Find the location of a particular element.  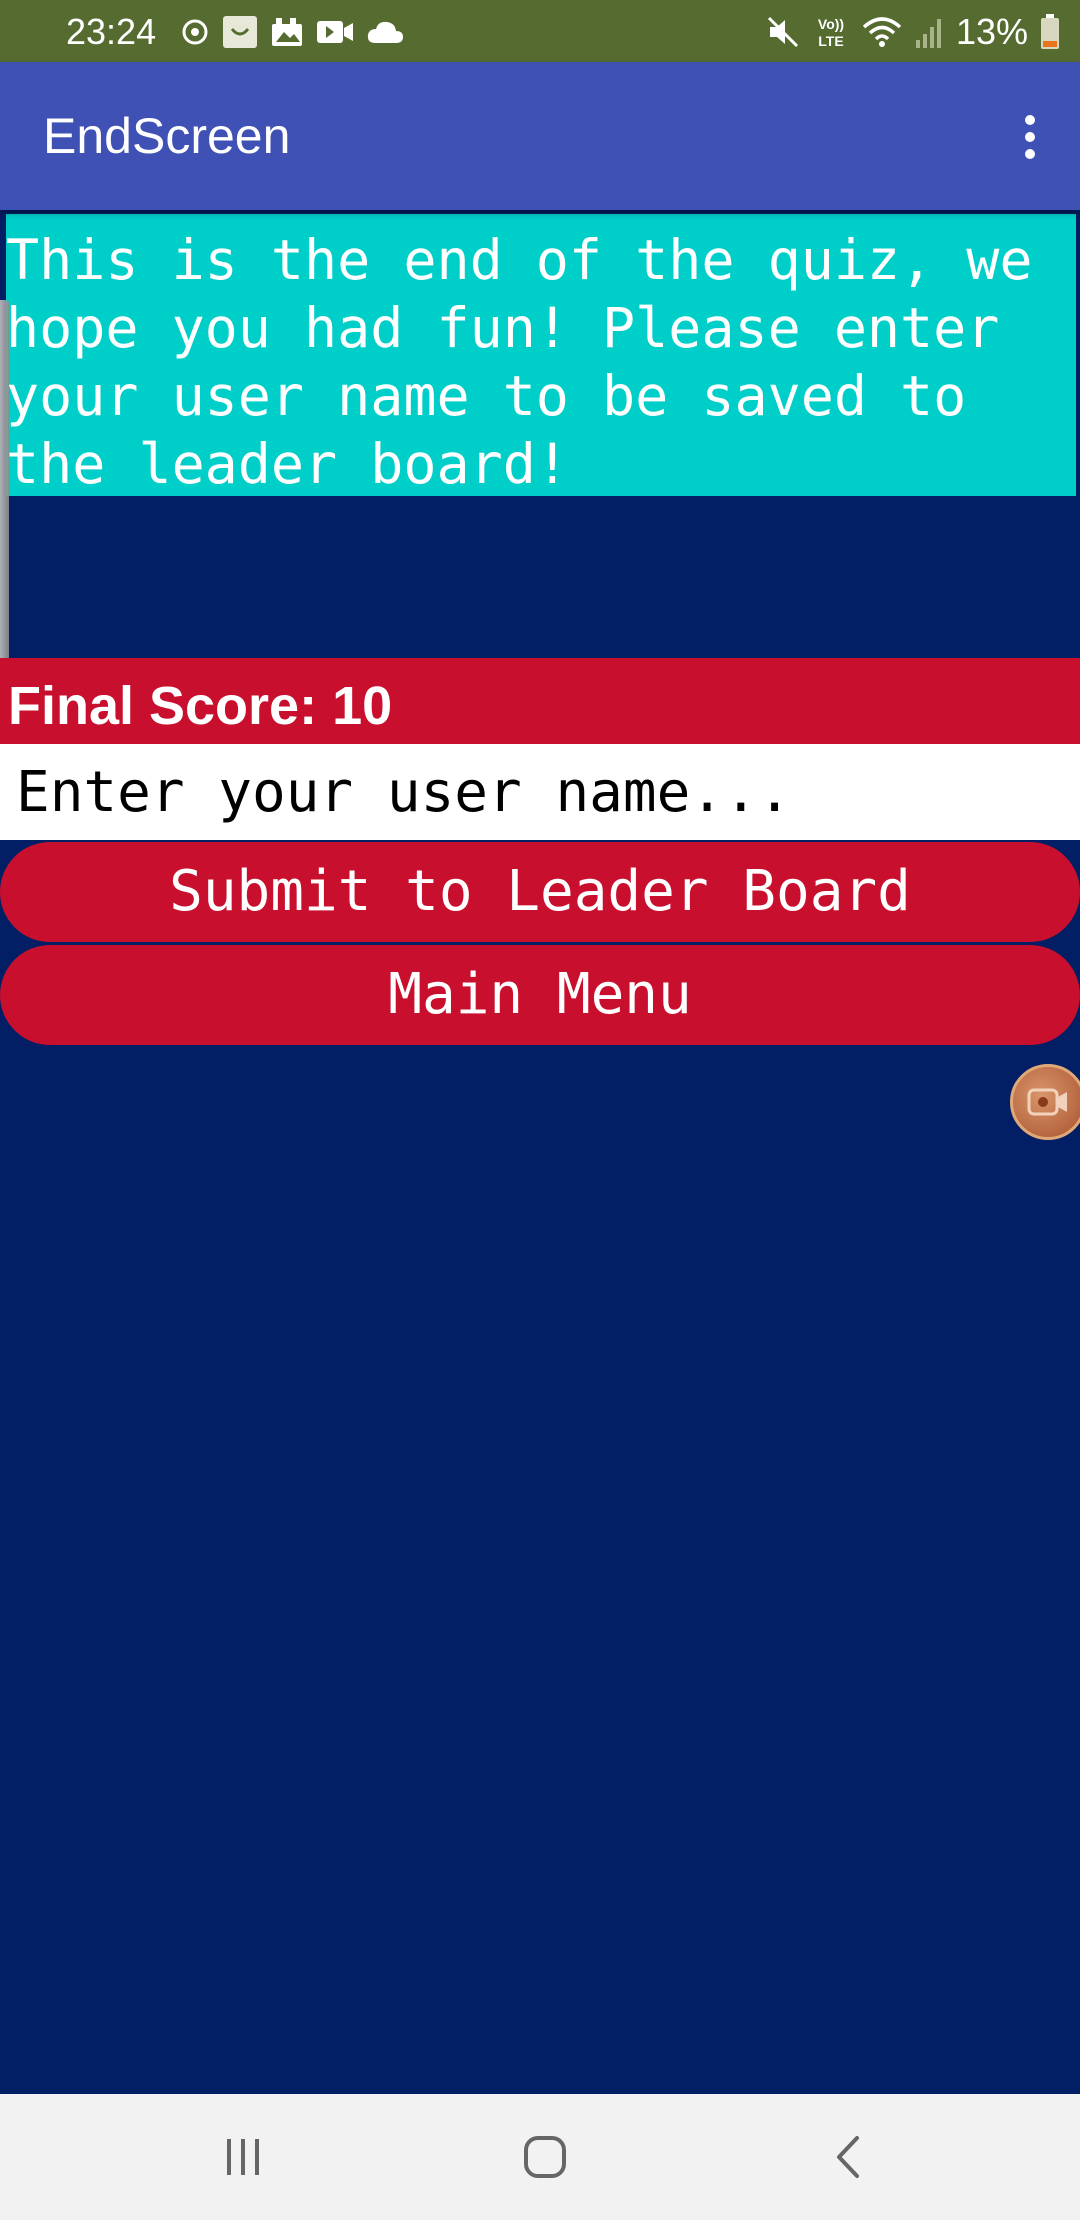

notification-icons is located at coordinates (292, 32).